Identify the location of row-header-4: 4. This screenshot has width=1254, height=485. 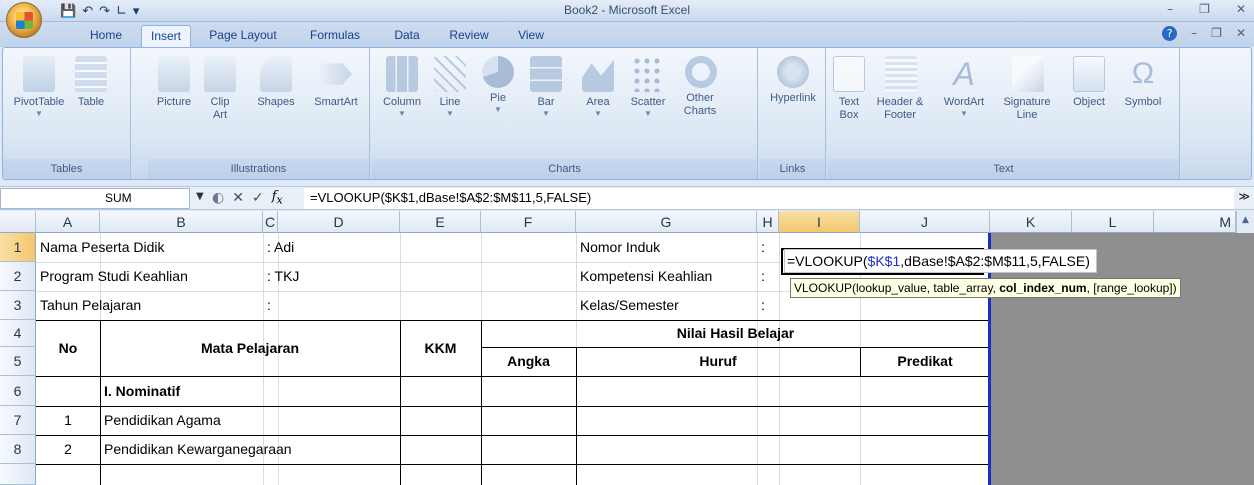
(18, 333).